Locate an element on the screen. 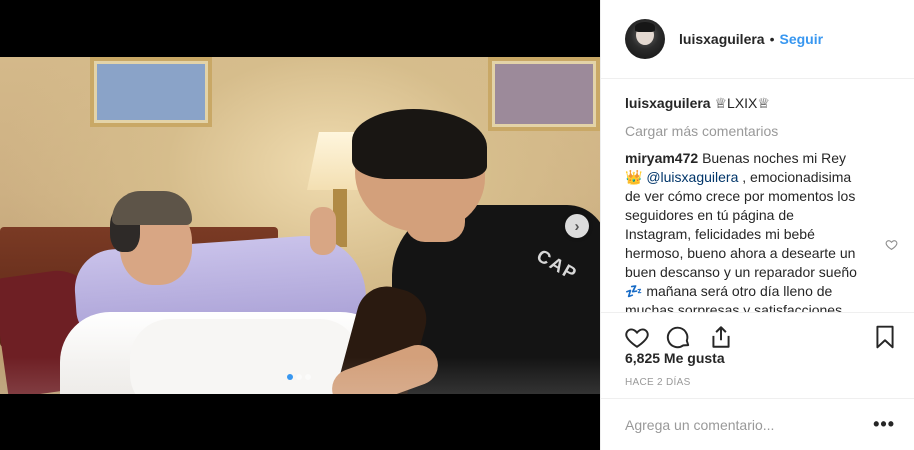 This screenshot has width=914, height=450. post-caption: luisxaguilera ♕LXIX♕ is located at coordinates (758, 103).